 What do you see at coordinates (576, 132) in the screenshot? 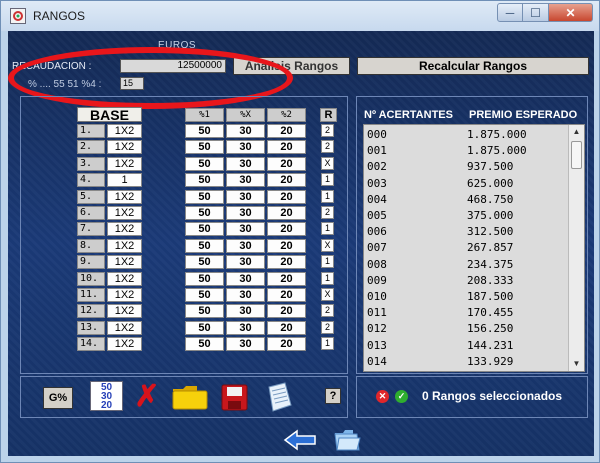
I see `scroll-up-icon: ▲` at bounding box center [576, 132].